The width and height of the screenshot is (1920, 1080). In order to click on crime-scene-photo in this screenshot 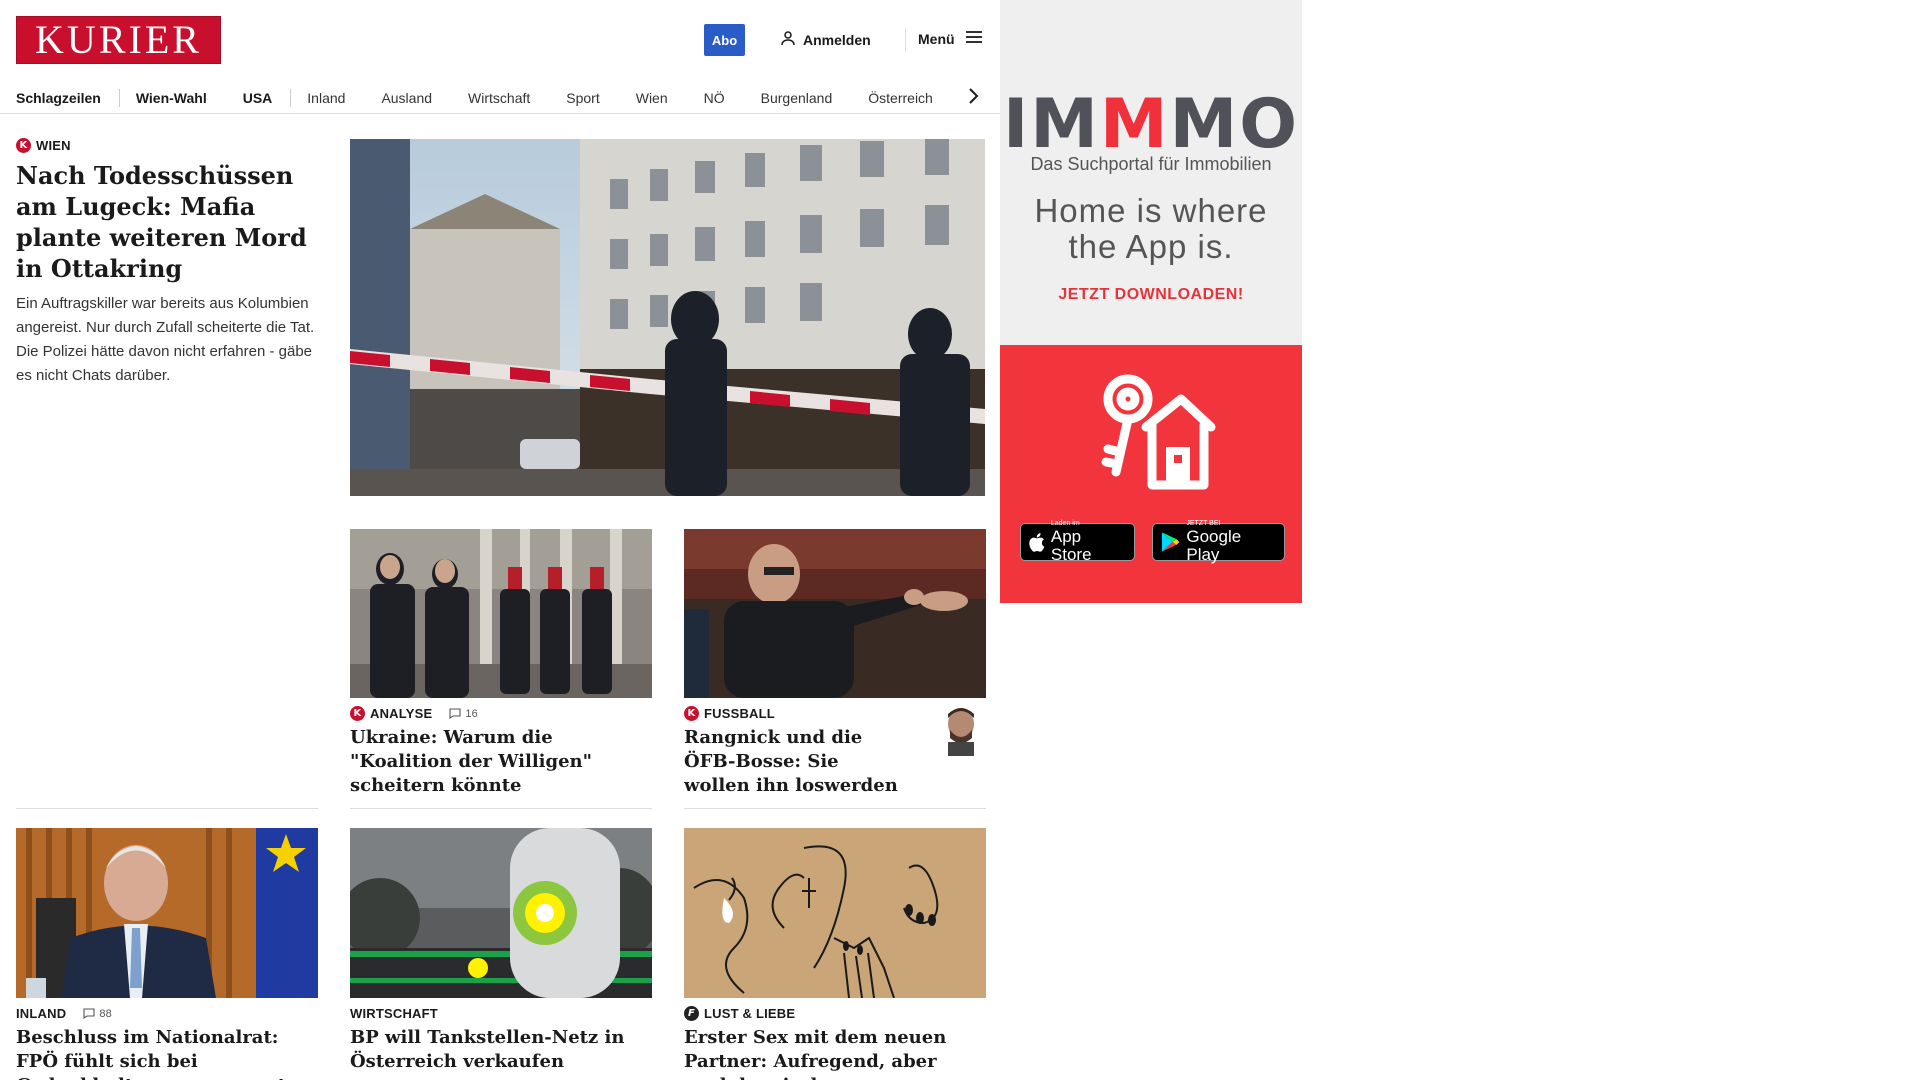, I will do `click(667, 317)`.